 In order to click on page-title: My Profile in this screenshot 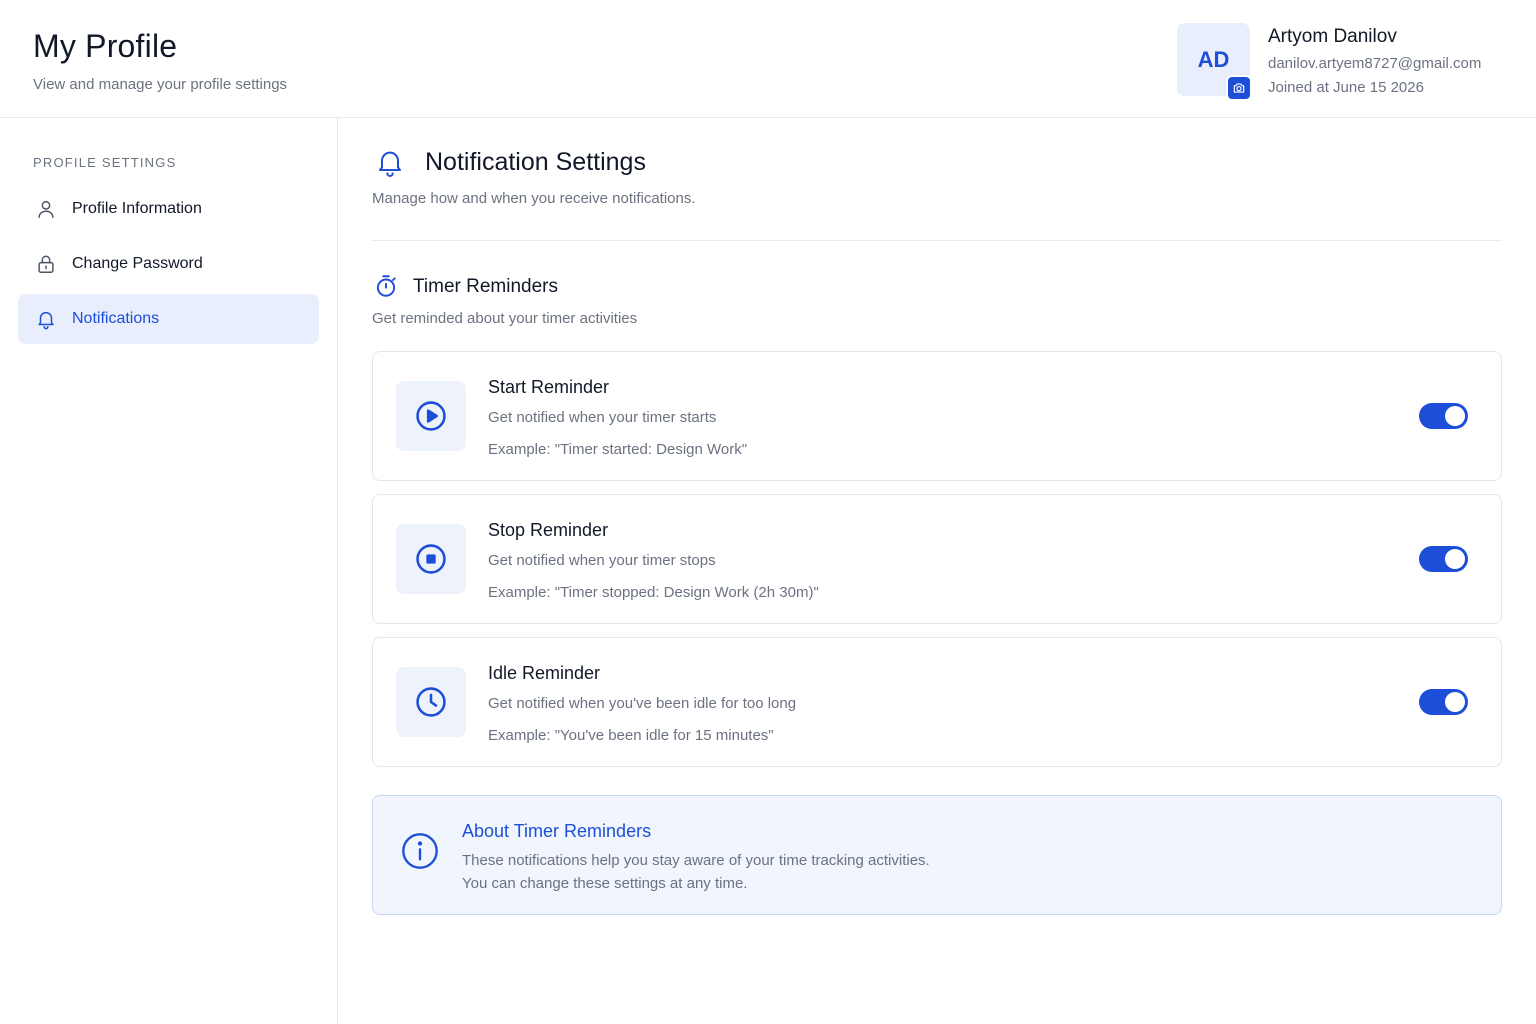, I will do `click(105, 46)`.